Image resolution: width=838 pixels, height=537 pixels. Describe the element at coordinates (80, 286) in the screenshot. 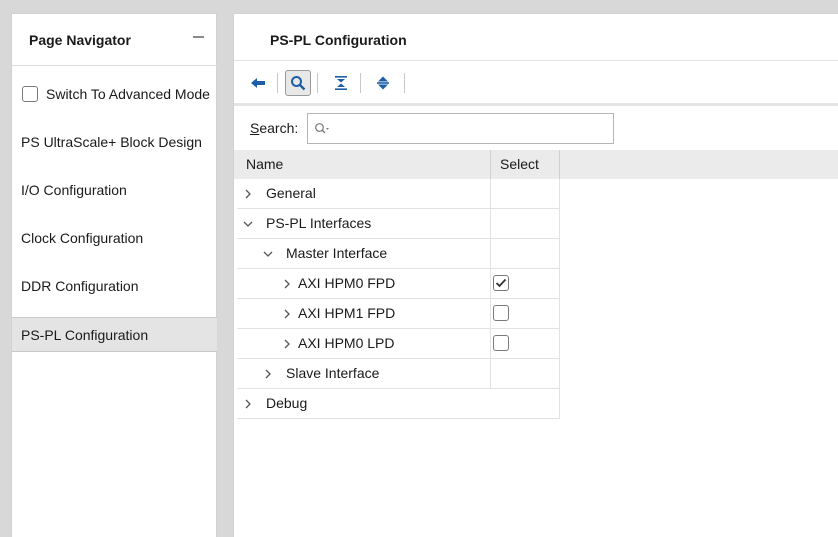

I see `nav-item-label: DDR Configuration` at that location.